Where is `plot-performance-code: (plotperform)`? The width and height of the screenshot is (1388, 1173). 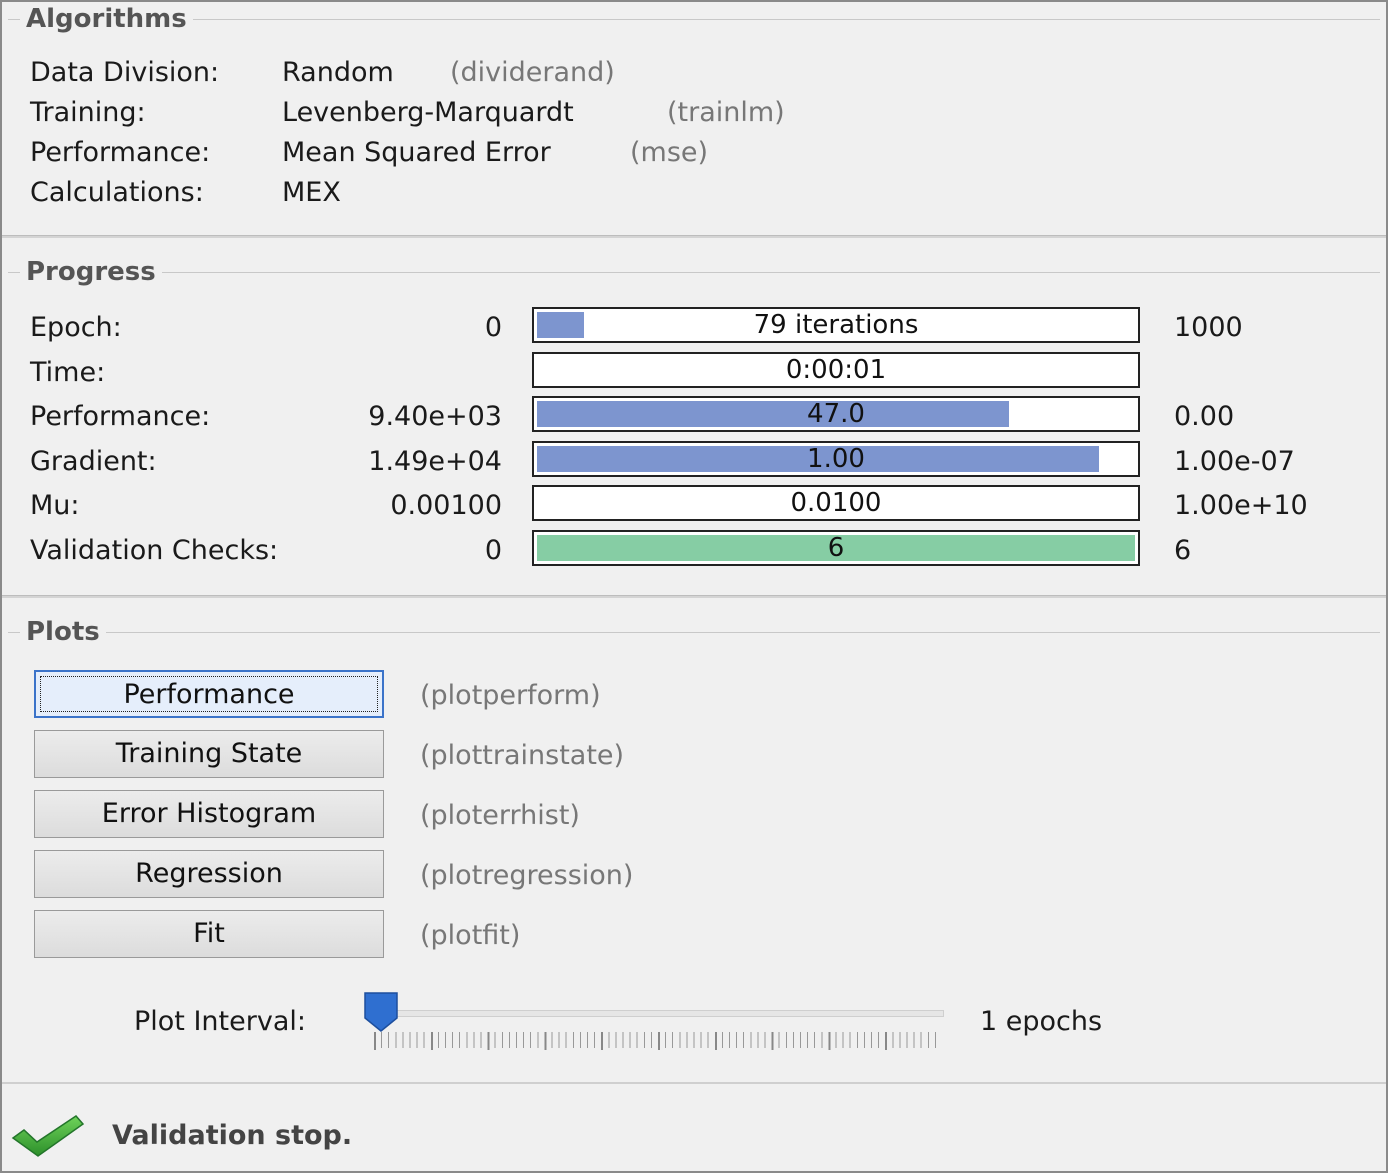
plot-performance-code: (plotperform) is located at coordinates (510, 695).